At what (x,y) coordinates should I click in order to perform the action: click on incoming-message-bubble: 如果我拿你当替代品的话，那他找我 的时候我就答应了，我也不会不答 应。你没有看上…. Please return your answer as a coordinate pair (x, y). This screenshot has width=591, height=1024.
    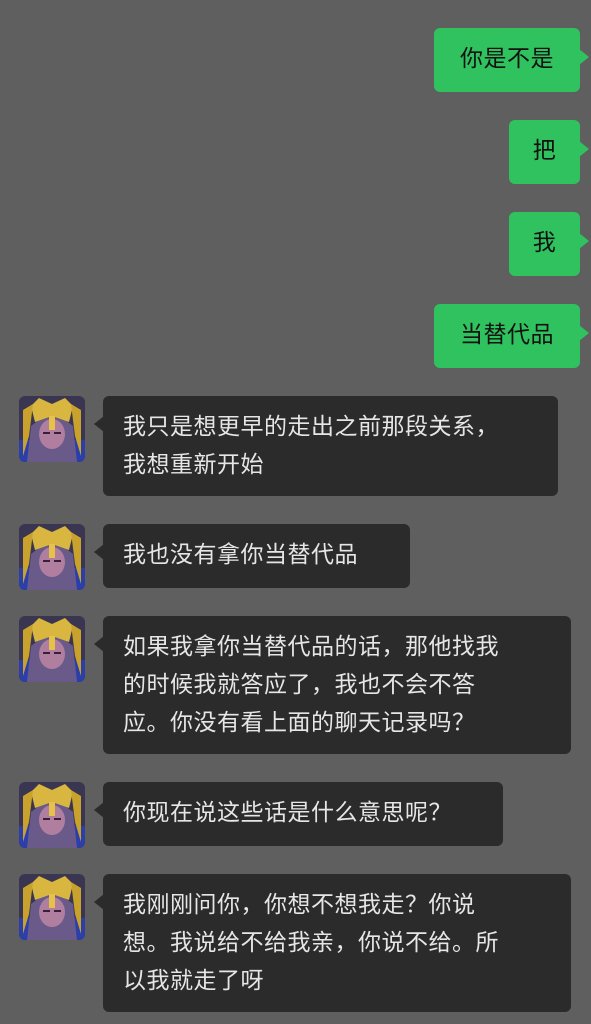
    Looking at the image, I should click on (332, 685).